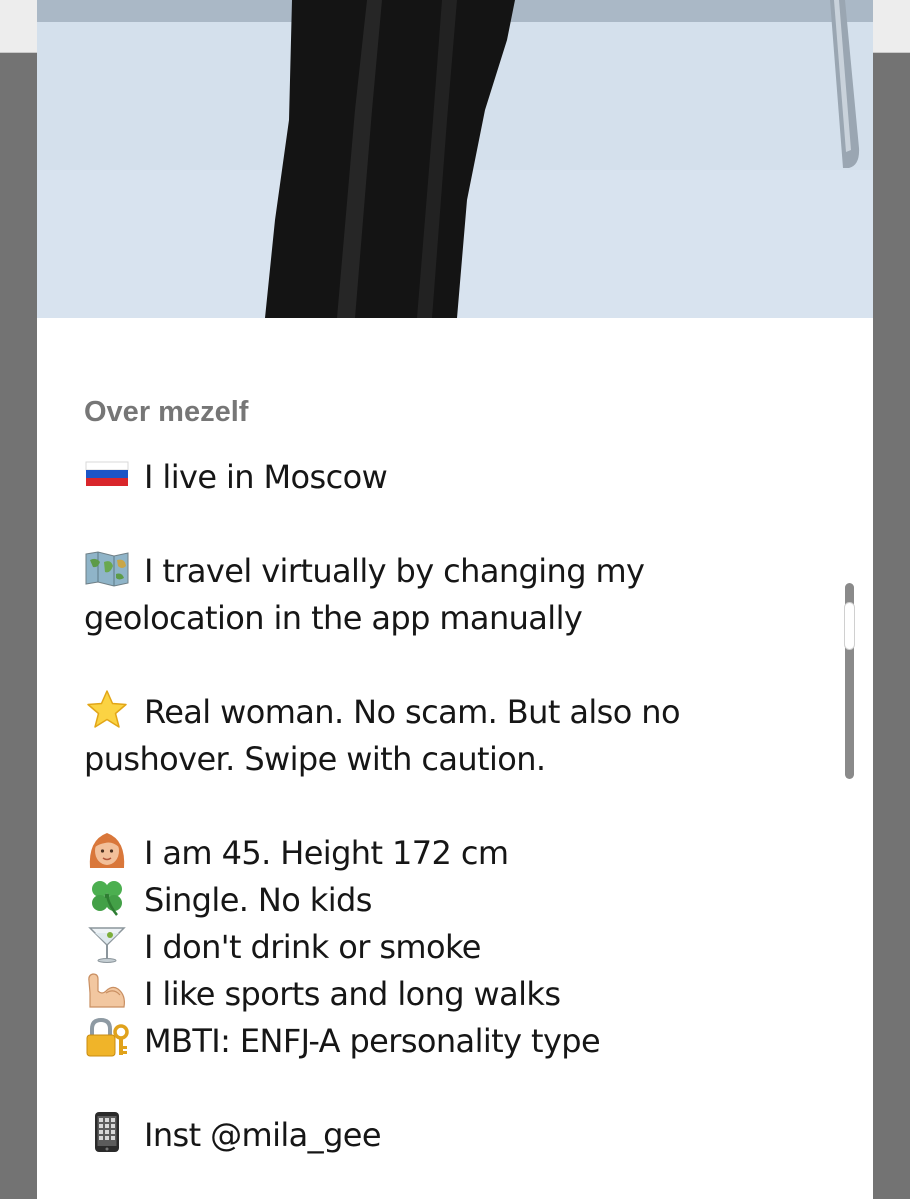 Image resolution: width=910 pixels, height=1199 pixels. I want to click on bio-text: Real woman. No scam. But also no, so click(412, 712).